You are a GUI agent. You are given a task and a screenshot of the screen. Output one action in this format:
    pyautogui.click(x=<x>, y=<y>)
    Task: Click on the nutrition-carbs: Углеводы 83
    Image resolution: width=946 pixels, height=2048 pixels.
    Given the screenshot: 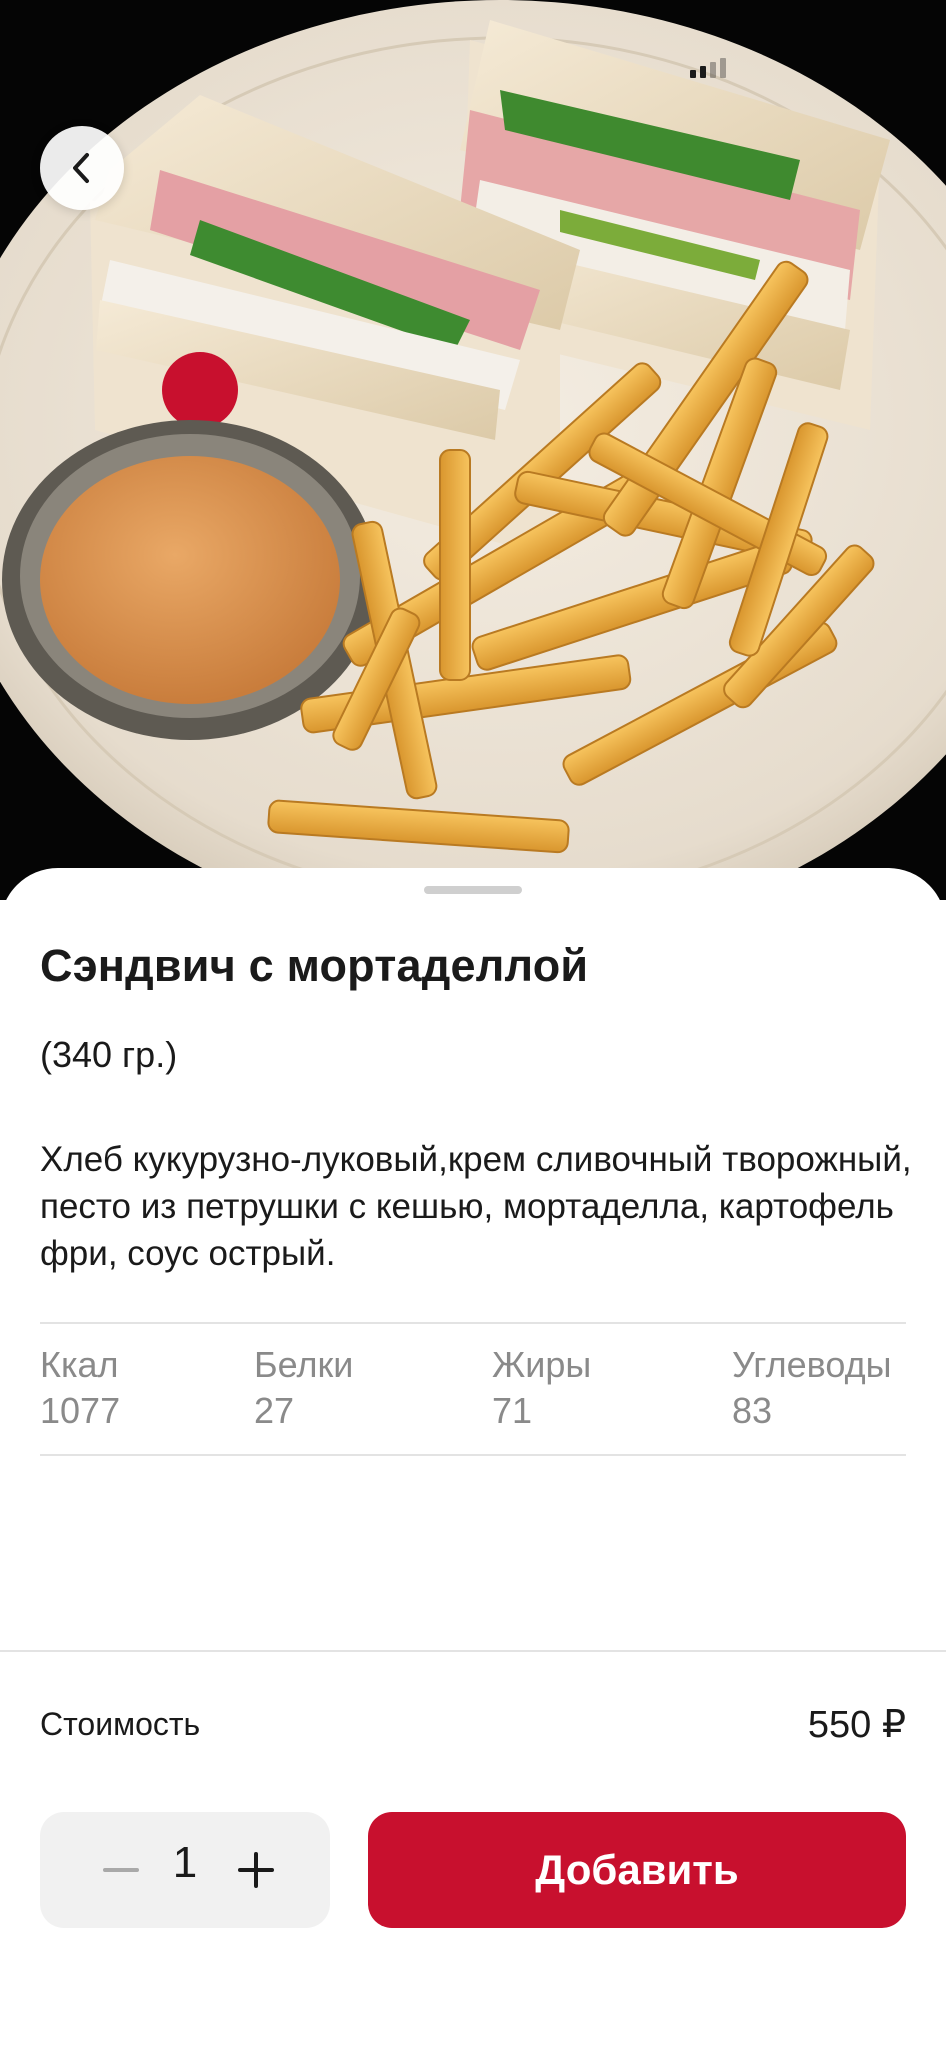 What is the action you would take?
    pyautogui.click(x=811, y=1388)
    